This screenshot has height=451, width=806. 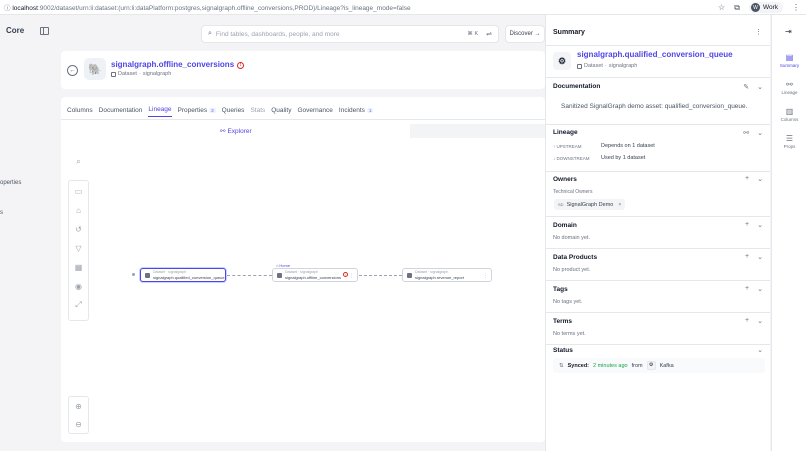 What do you see at coordinates (604, 146) in the screenshot?
I see `upstream-row: ↑ UPSTREAM Depends on 1 dataset` at bounding box center [604, 146].